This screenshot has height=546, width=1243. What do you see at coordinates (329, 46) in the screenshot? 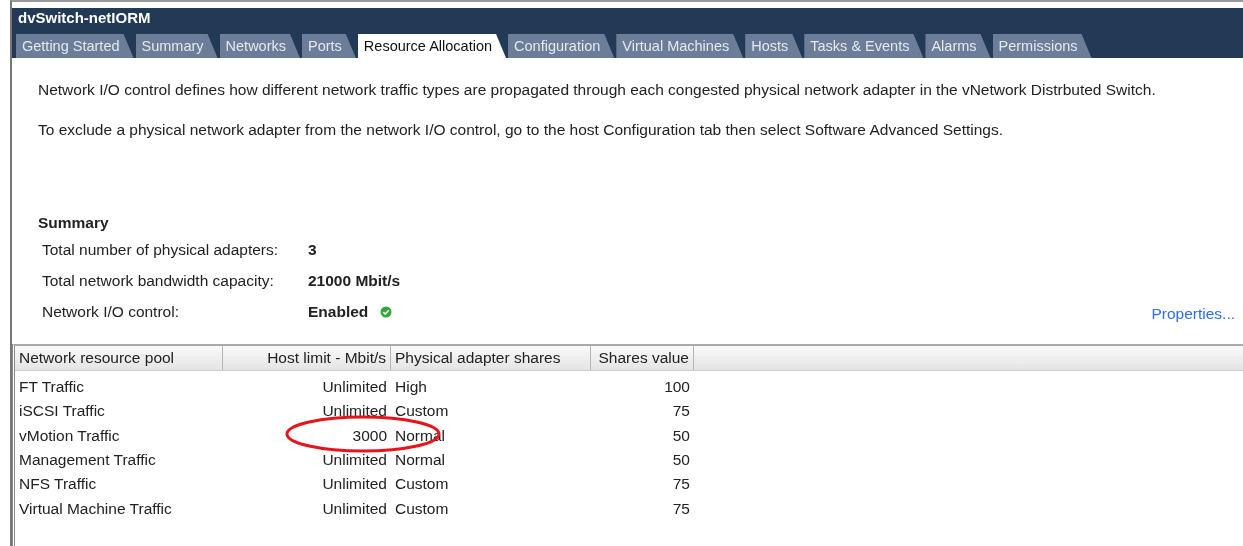
I see `tab: Ports` at bounding box center [329, 46].